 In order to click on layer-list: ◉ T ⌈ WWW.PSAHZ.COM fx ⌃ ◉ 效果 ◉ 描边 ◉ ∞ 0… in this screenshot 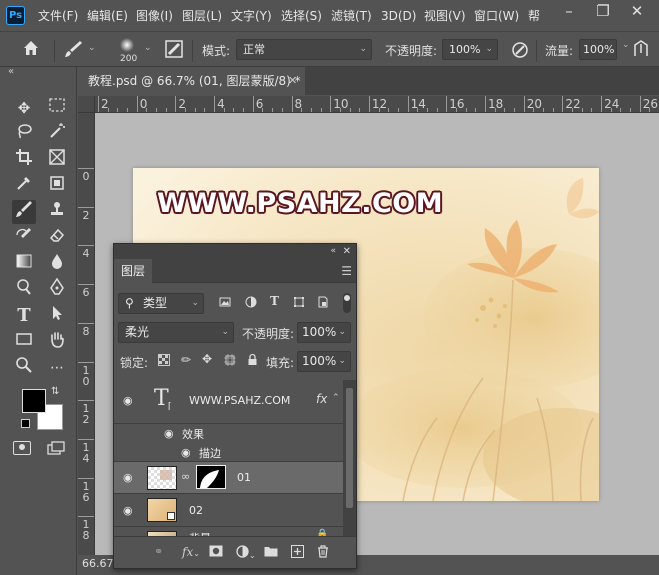, I will do `click(228, 458)`.